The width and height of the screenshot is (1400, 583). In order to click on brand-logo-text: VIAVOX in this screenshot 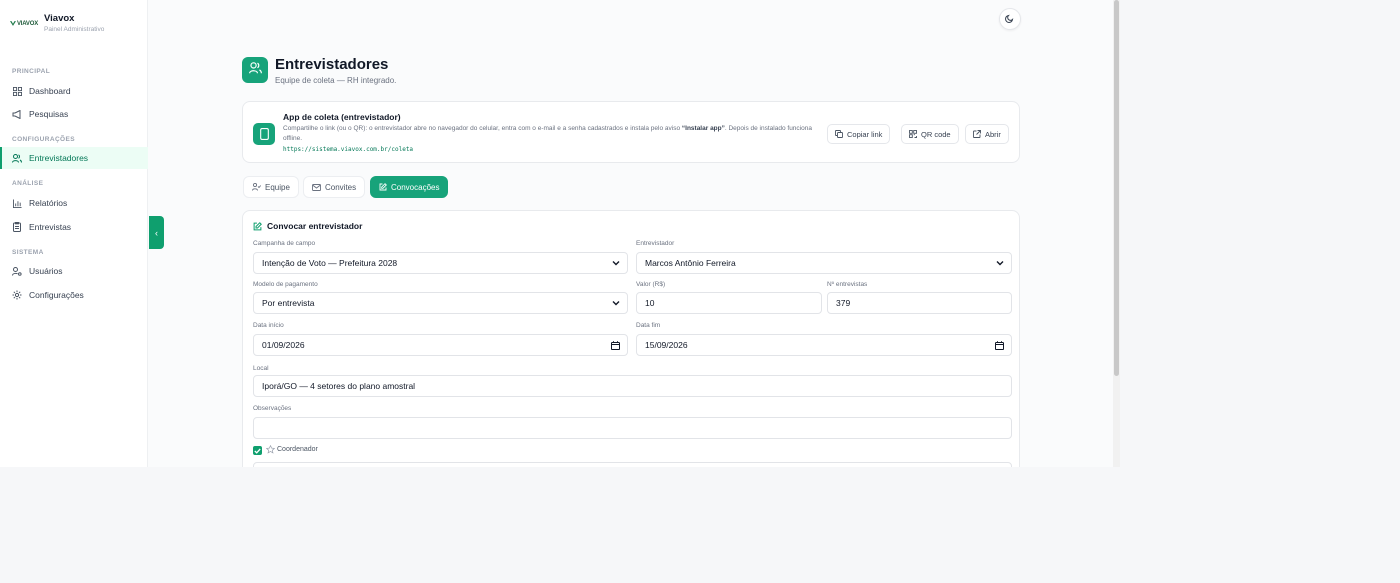, I will do `click(27, 23)`.